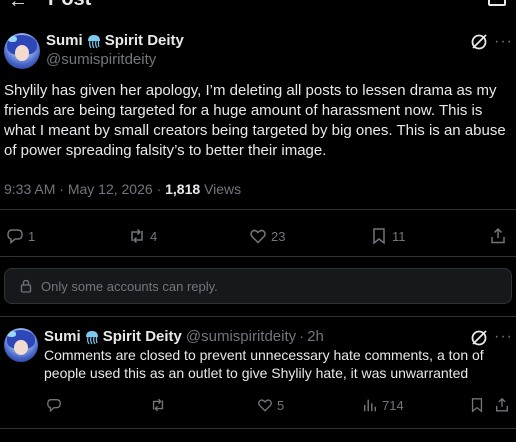  What do you see at coordinates (315, 336) in the screenshot?
I see `reply-time: 2h` at bounding box center [315, 336].